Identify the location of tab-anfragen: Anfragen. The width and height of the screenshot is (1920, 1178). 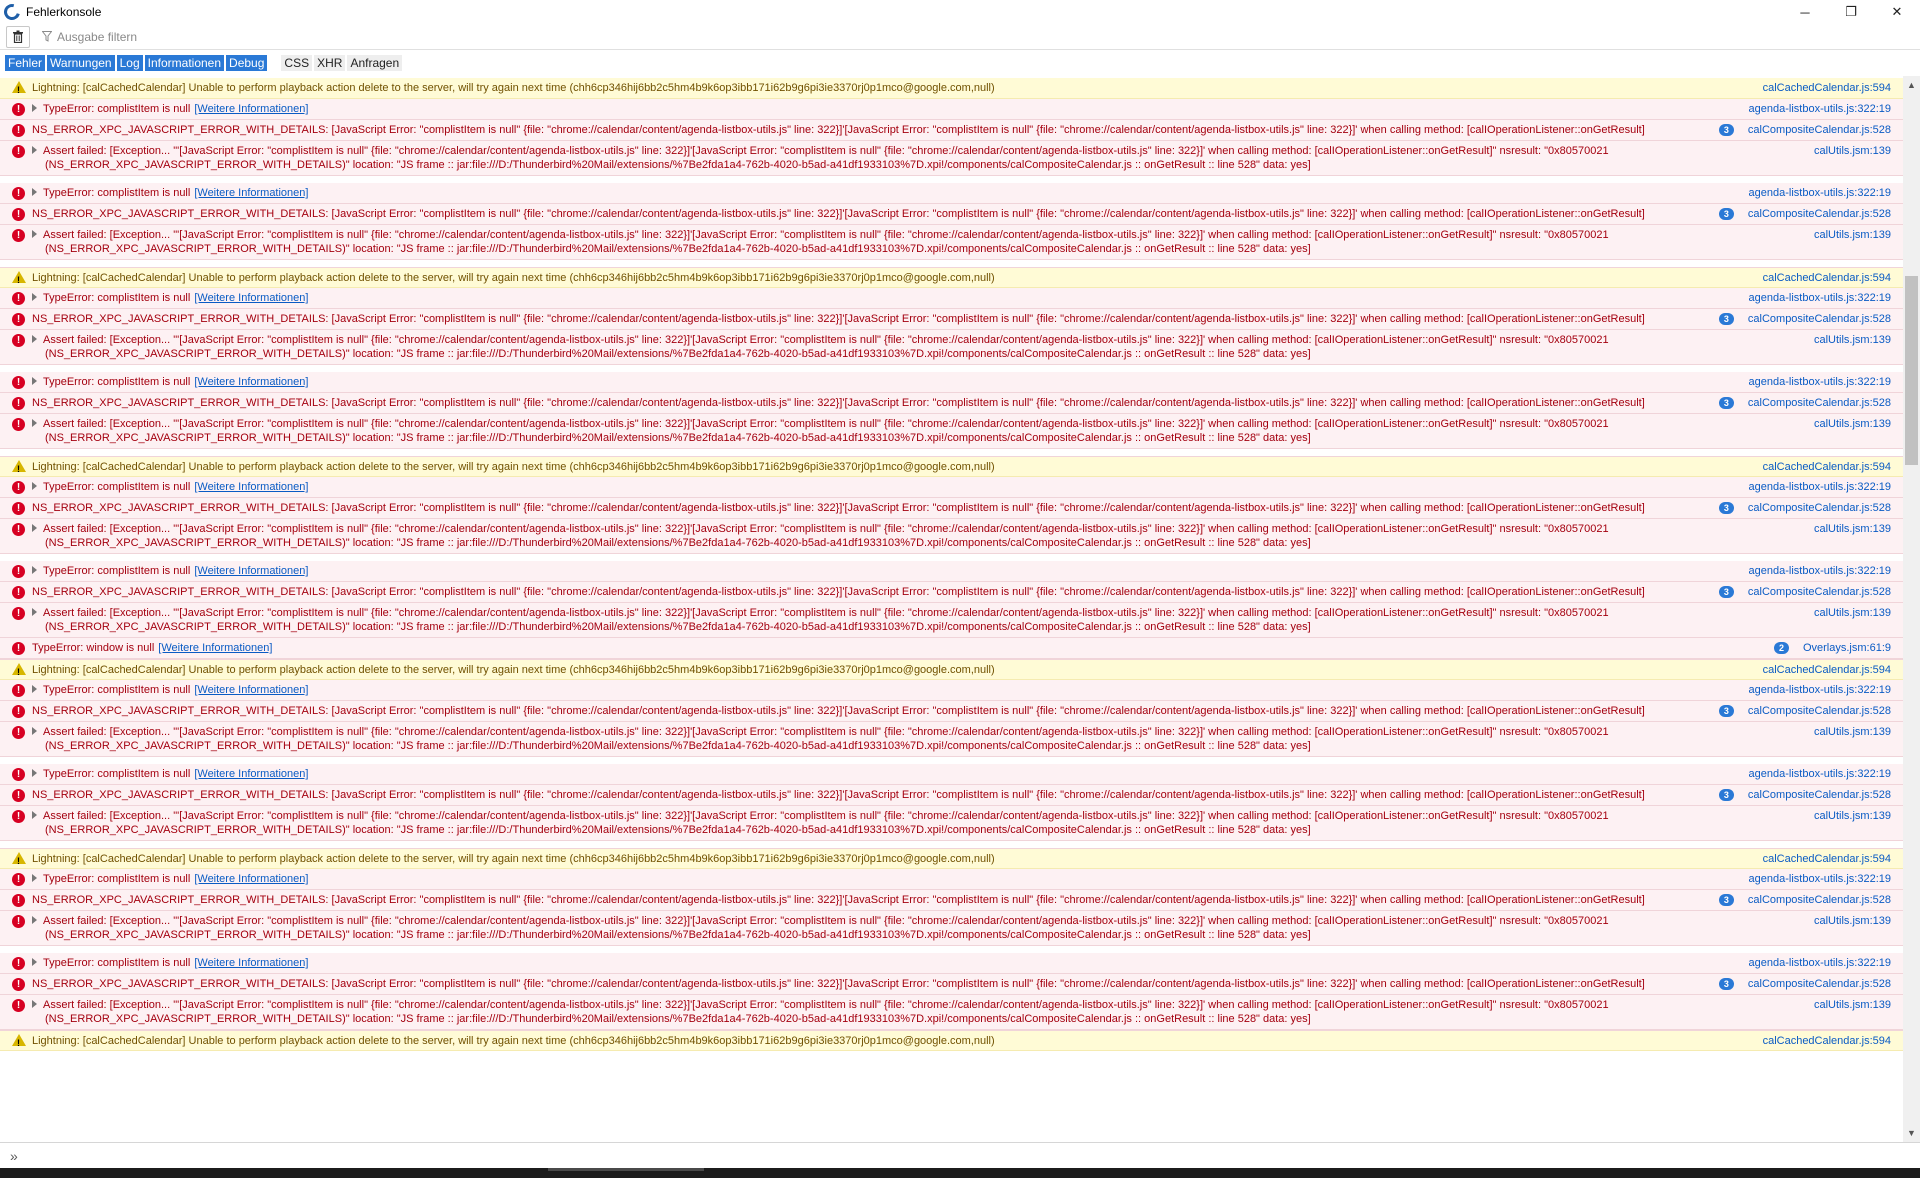
(375, 63).